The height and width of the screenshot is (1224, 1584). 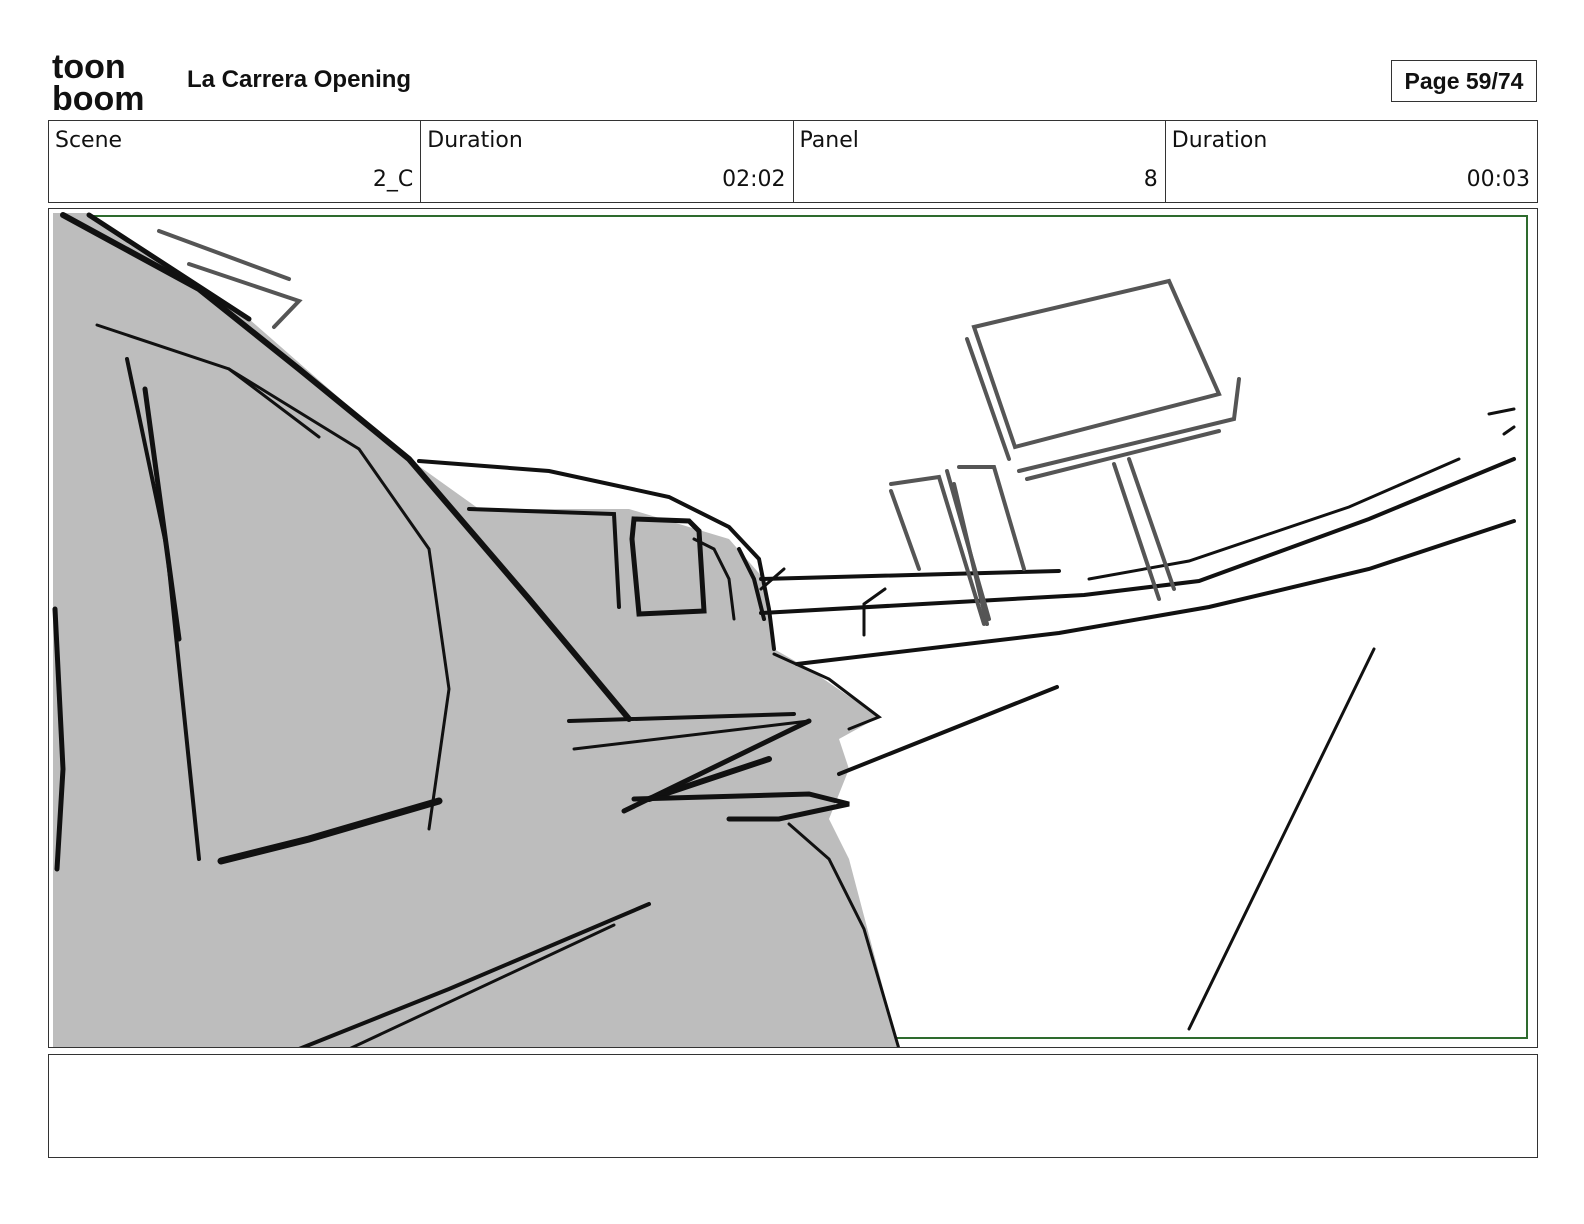 I want to click on page-indicator: Page 59/74, so click(x=1464, y=81).